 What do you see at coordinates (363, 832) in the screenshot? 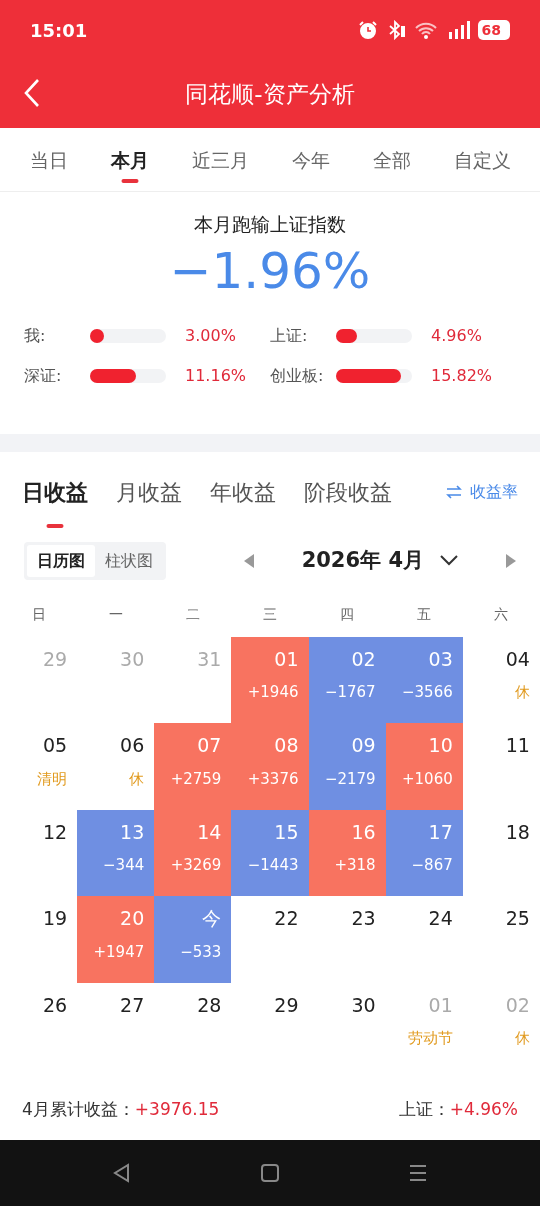
I see `day-number: 16` at bounding box center [363, 832].